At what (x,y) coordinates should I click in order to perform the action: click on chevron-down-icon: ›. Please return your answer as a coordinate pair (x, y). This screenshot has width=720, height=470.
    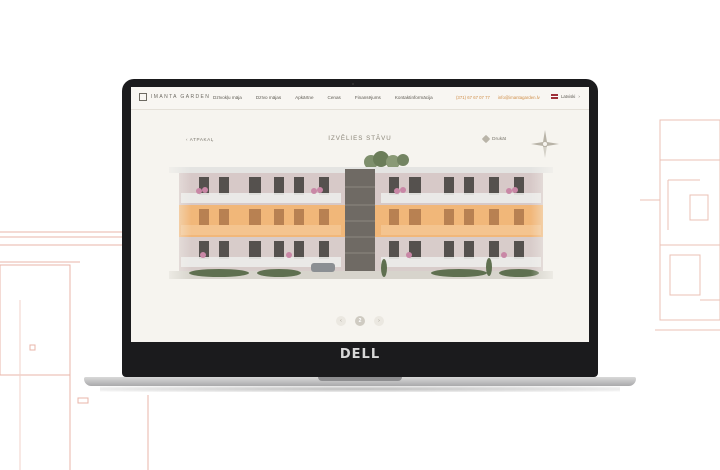
    Looking at the image, I should click on (579, 96).